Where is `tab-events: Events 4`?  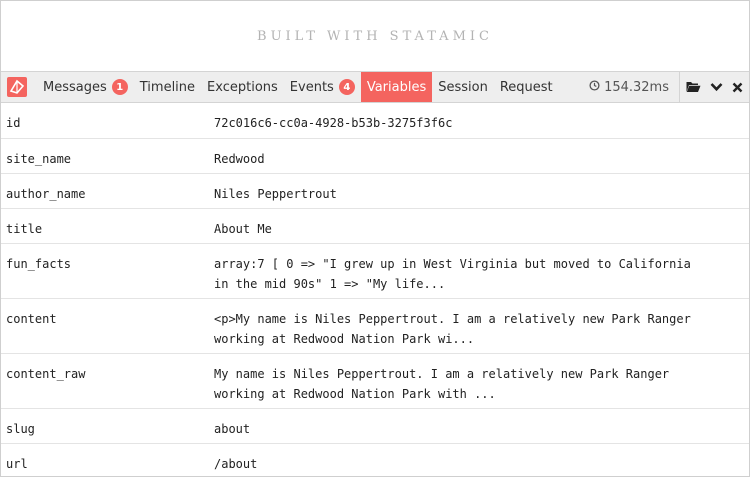
tab-events: Events 4 is located at coordinates (322, 87).